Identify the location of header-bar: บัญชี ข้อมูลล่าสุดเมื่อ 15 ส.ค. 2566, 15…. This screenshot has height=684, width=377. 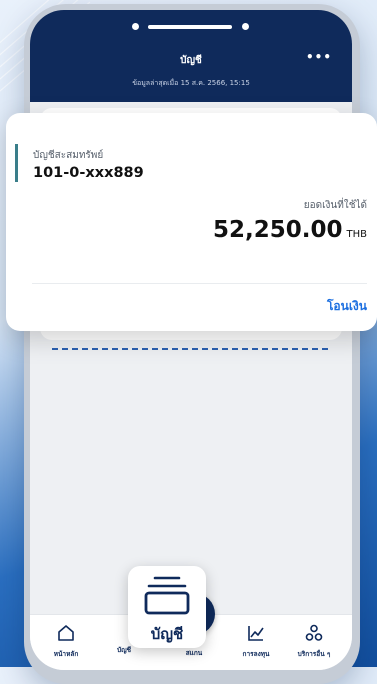
(191, 56).